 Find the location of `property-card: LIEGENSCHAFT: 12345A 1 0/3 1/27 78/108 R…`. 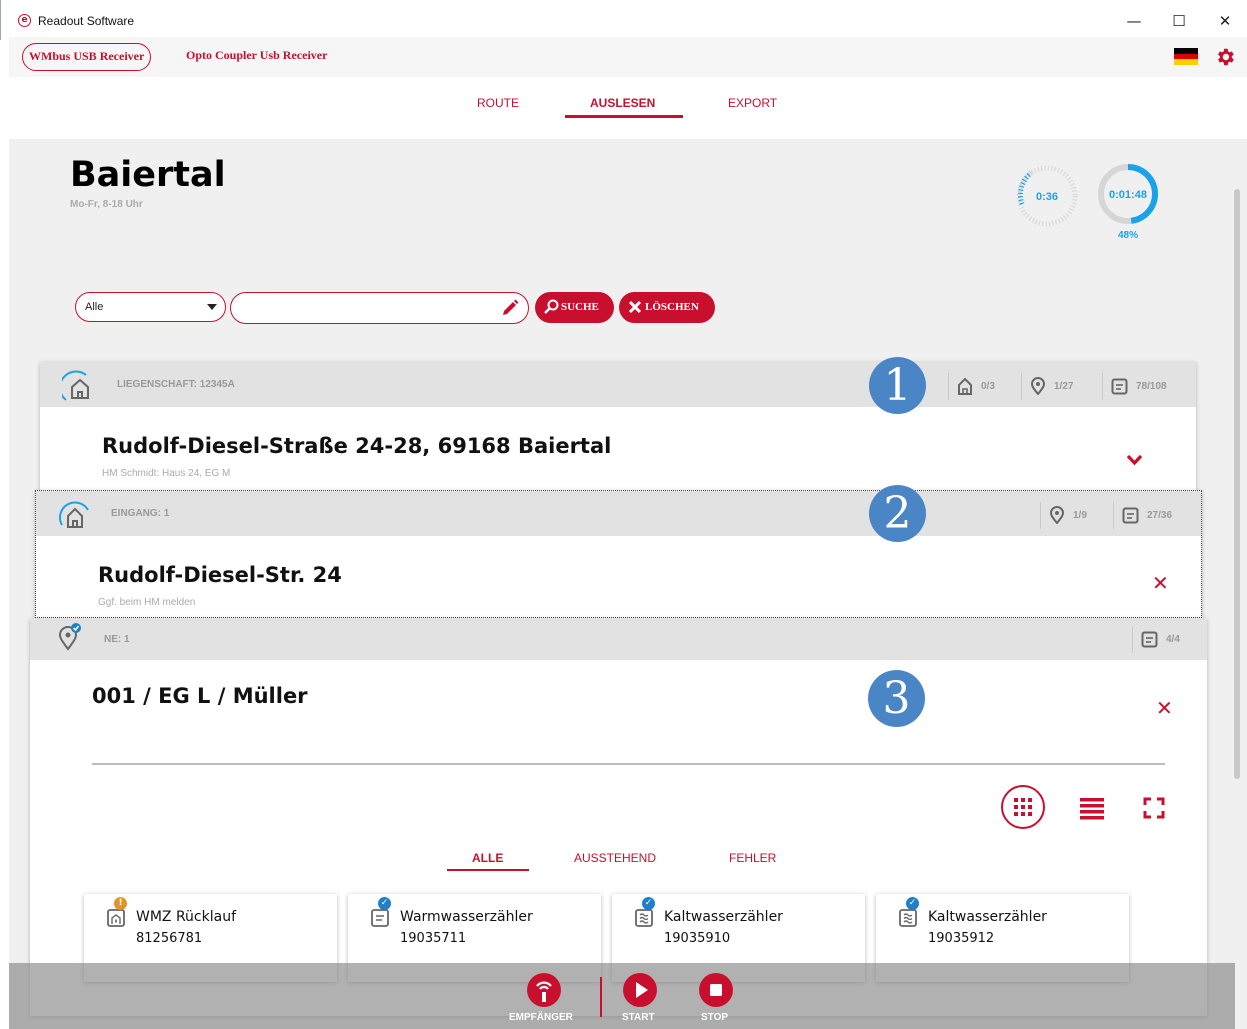

property-card: LIEGENSCHAFT: 12345A 1 0/3 1/27 78/108 R… is located at coordinates (618, 423).